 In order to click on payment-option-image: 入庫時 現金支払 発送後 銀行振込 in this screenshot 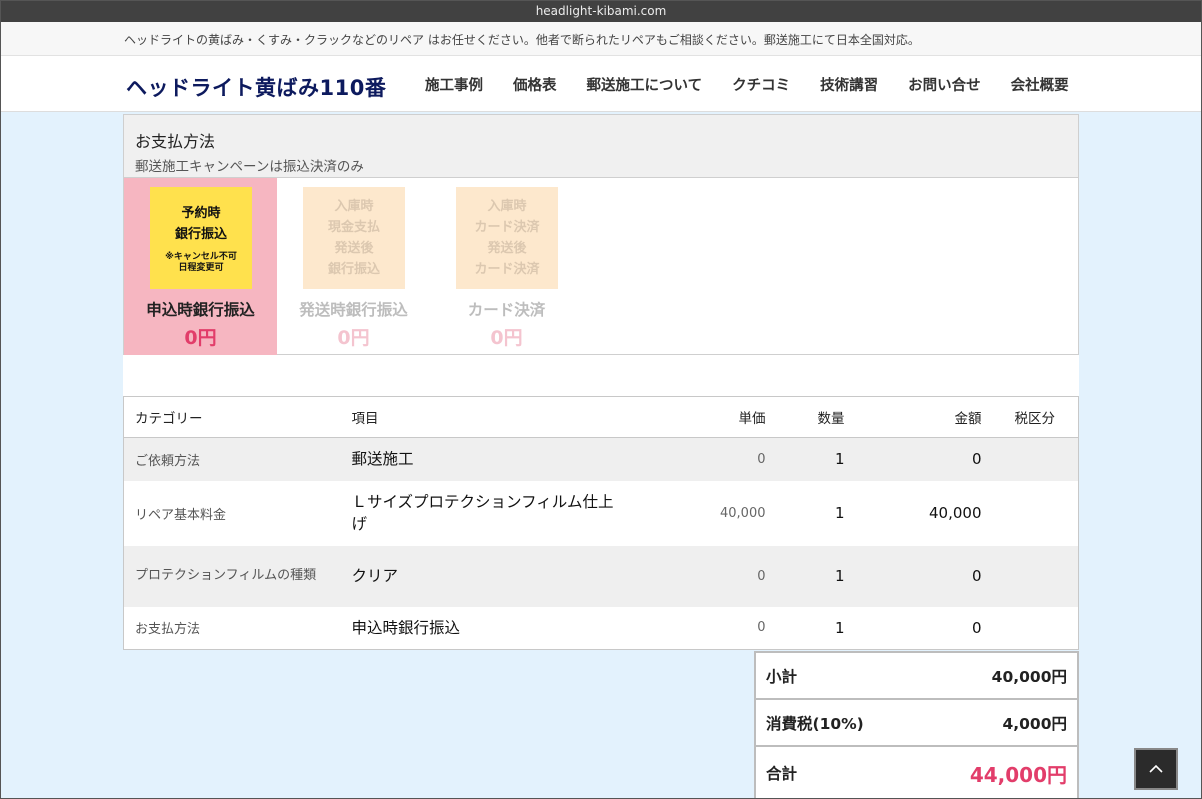, I will do `click(354, 238)`.